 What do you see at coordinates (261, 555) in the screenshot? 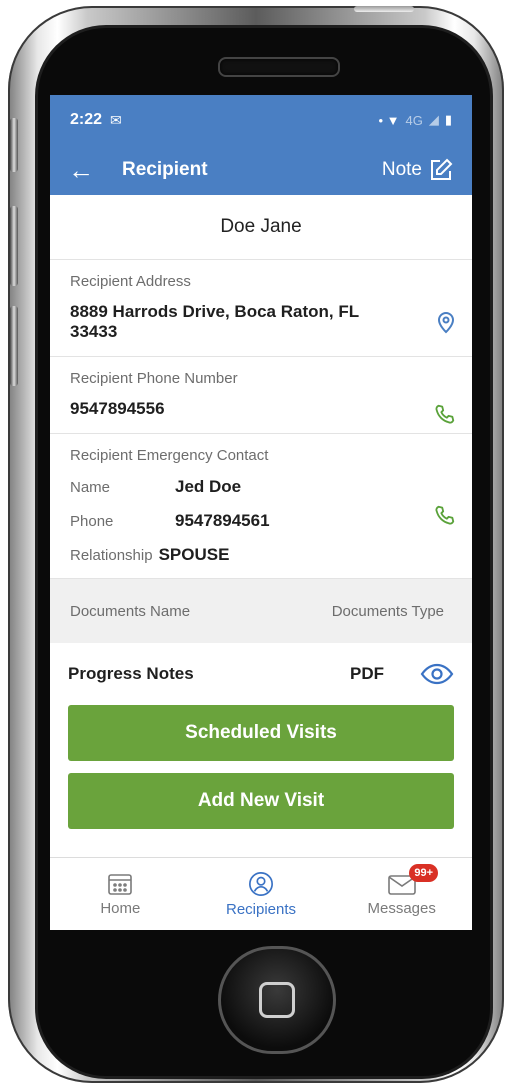
I see `emergency-relationship-row: Relationship SPOUSE` at bounding box center [261, 555].